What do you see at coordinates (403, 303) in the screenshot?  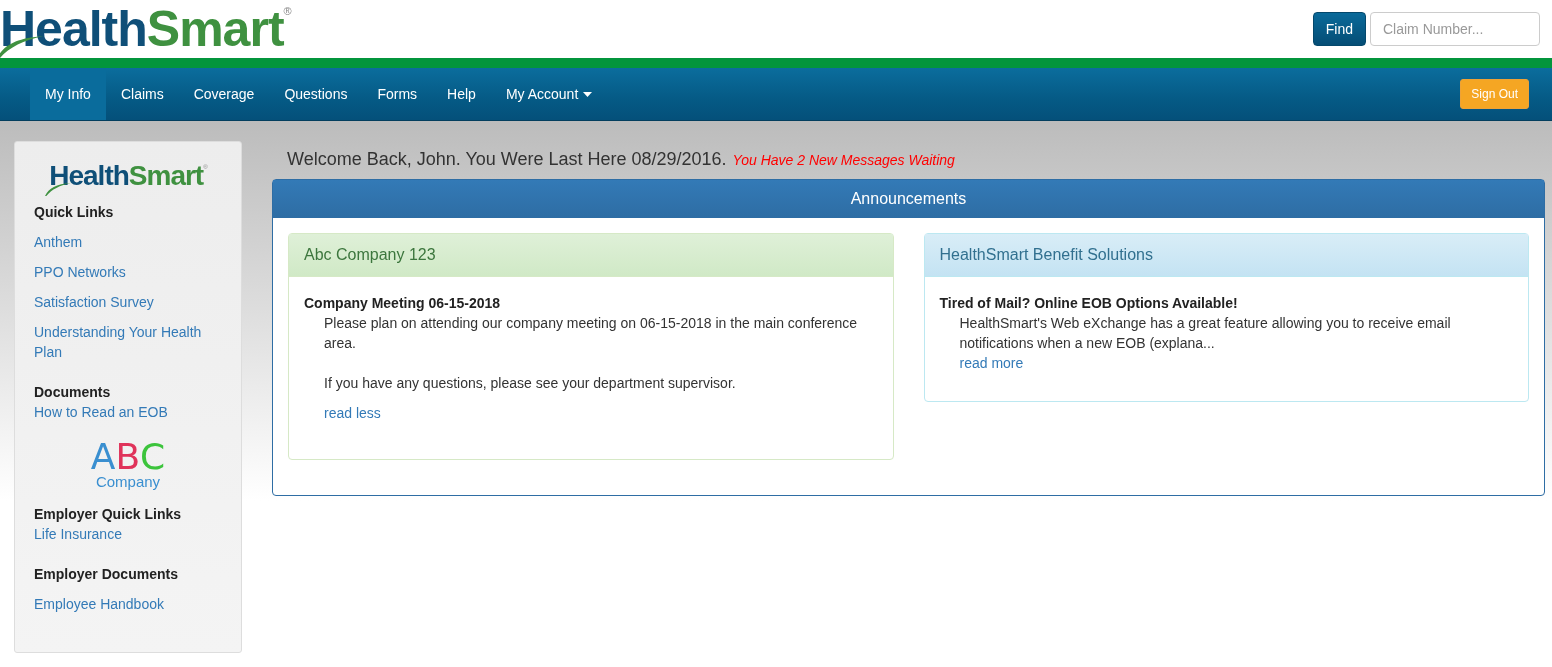 I see `announcement-headline: Company Meeting 06-15-2018` at bounding box center [403, 303].